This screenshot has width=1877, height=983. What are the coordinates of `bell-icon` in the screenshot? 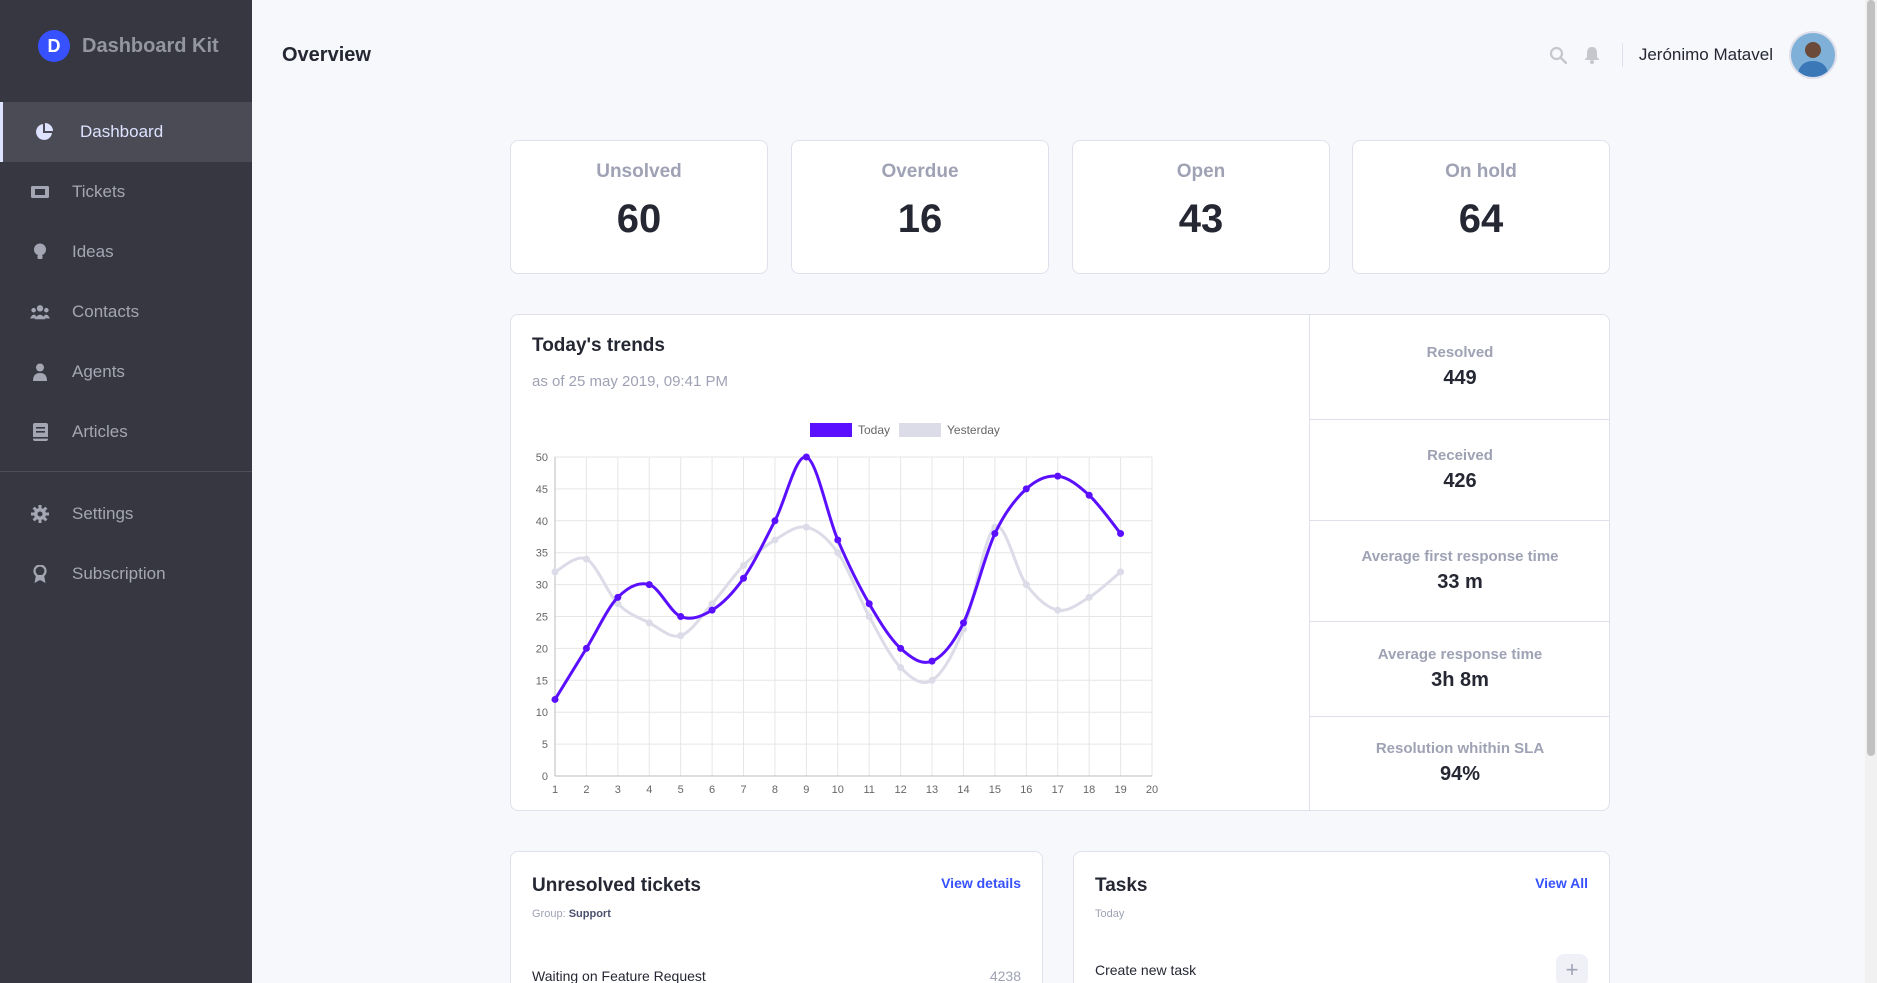 It's located at (1592, 55).